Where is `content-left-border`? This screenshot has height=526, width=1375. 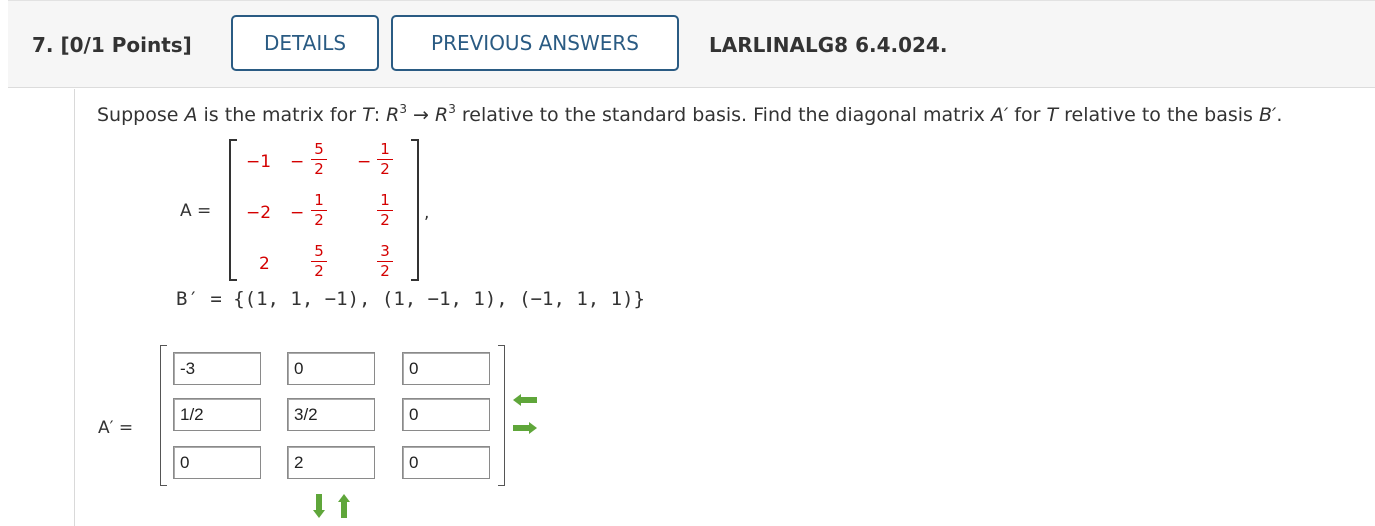 content-left-border is located at coordinates (74, 307).